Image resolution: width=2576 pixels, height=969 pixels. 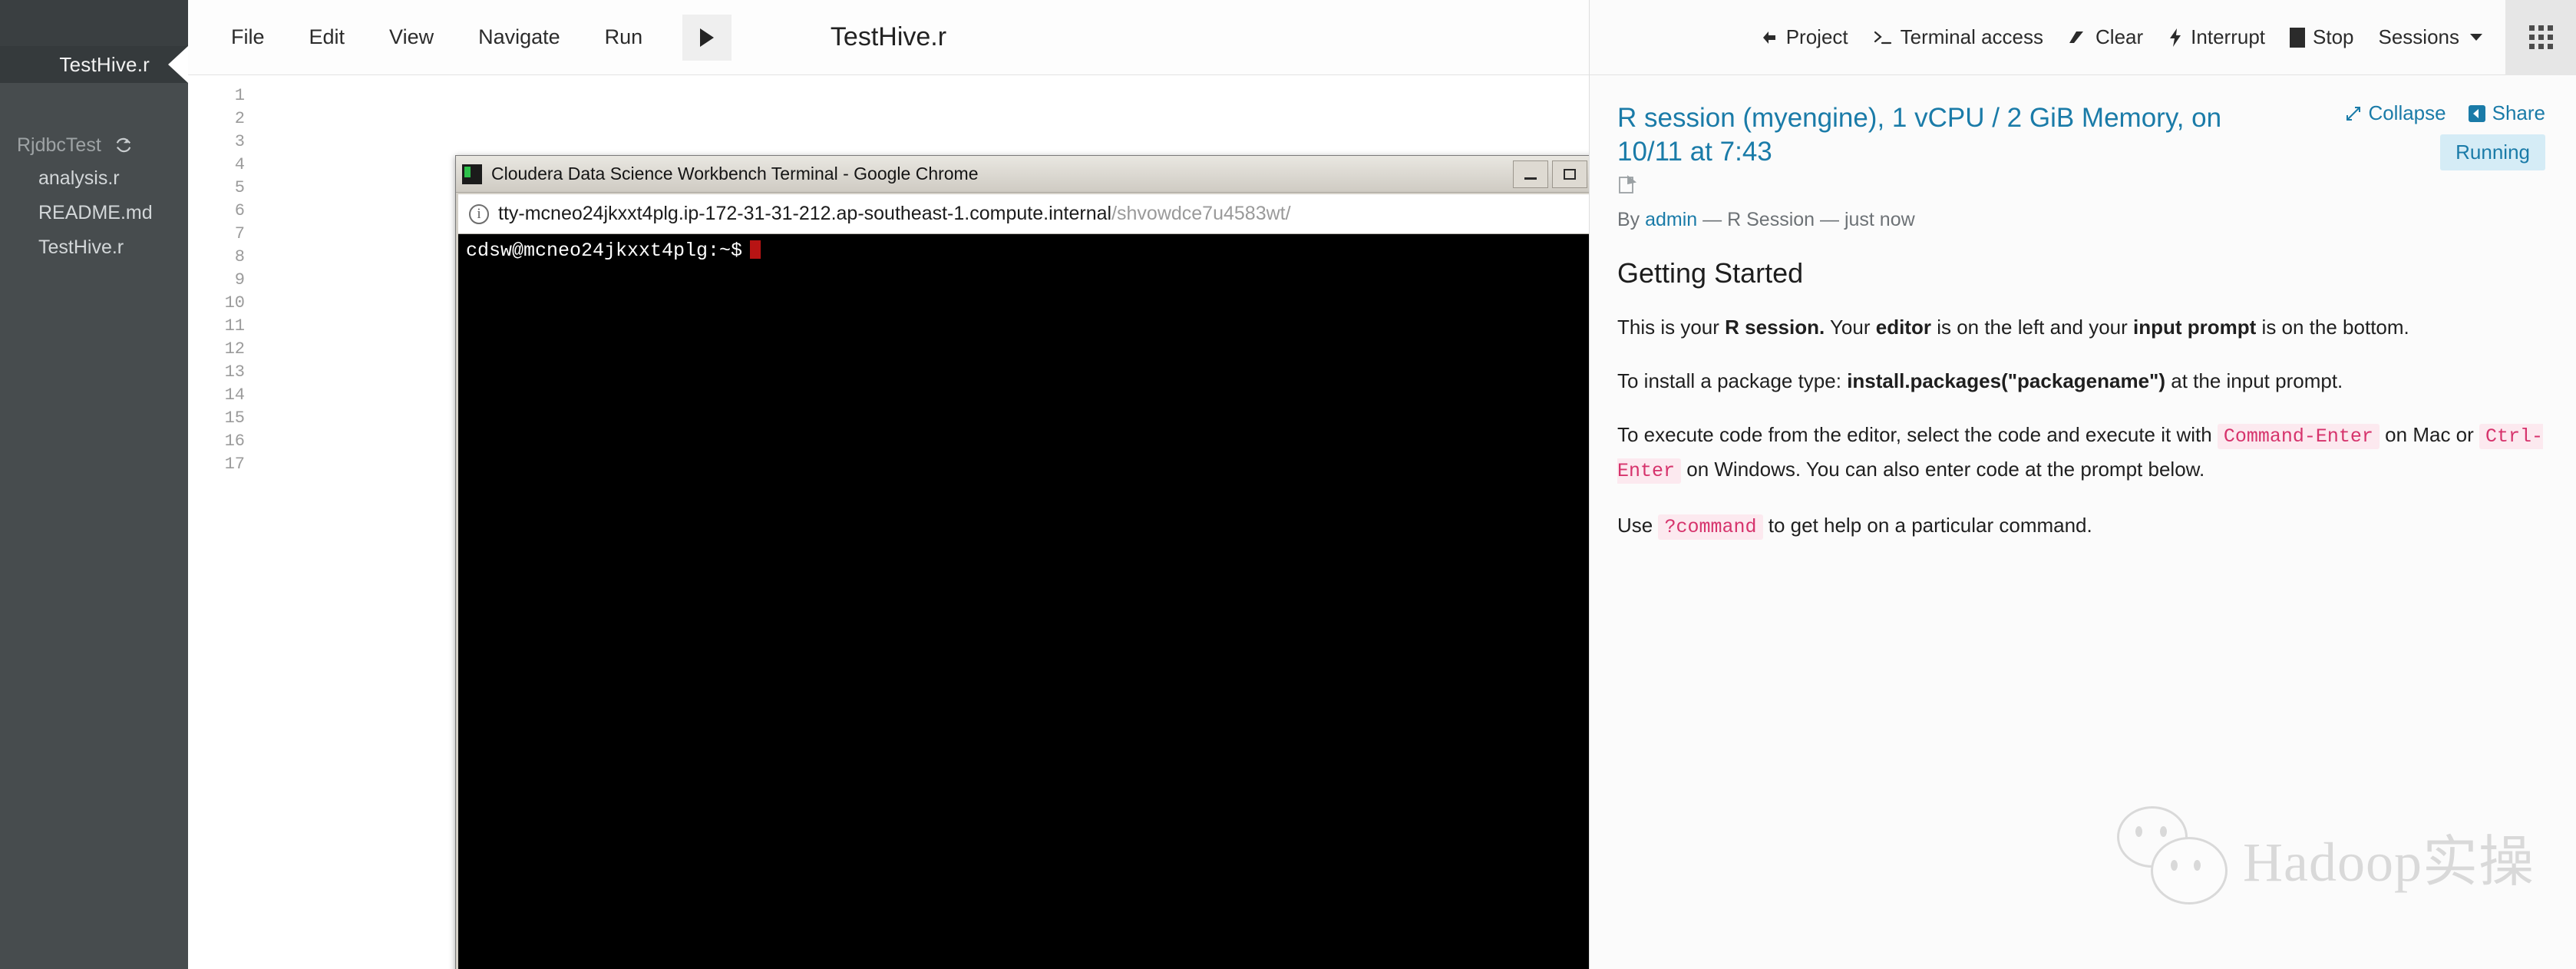 What do you see at coordinates (1769, 38) in the screenshot?
I see `back-arrow-icon` at bounding box center [1769, 38].